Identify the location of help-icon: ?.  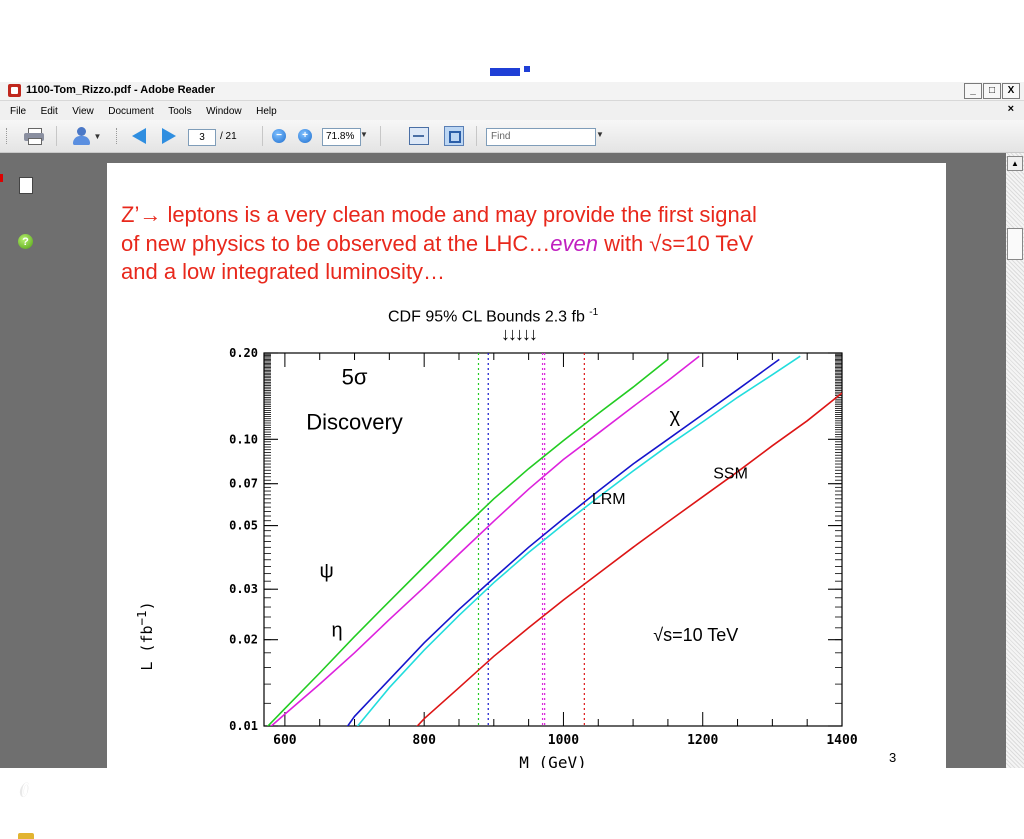
(25, 241).